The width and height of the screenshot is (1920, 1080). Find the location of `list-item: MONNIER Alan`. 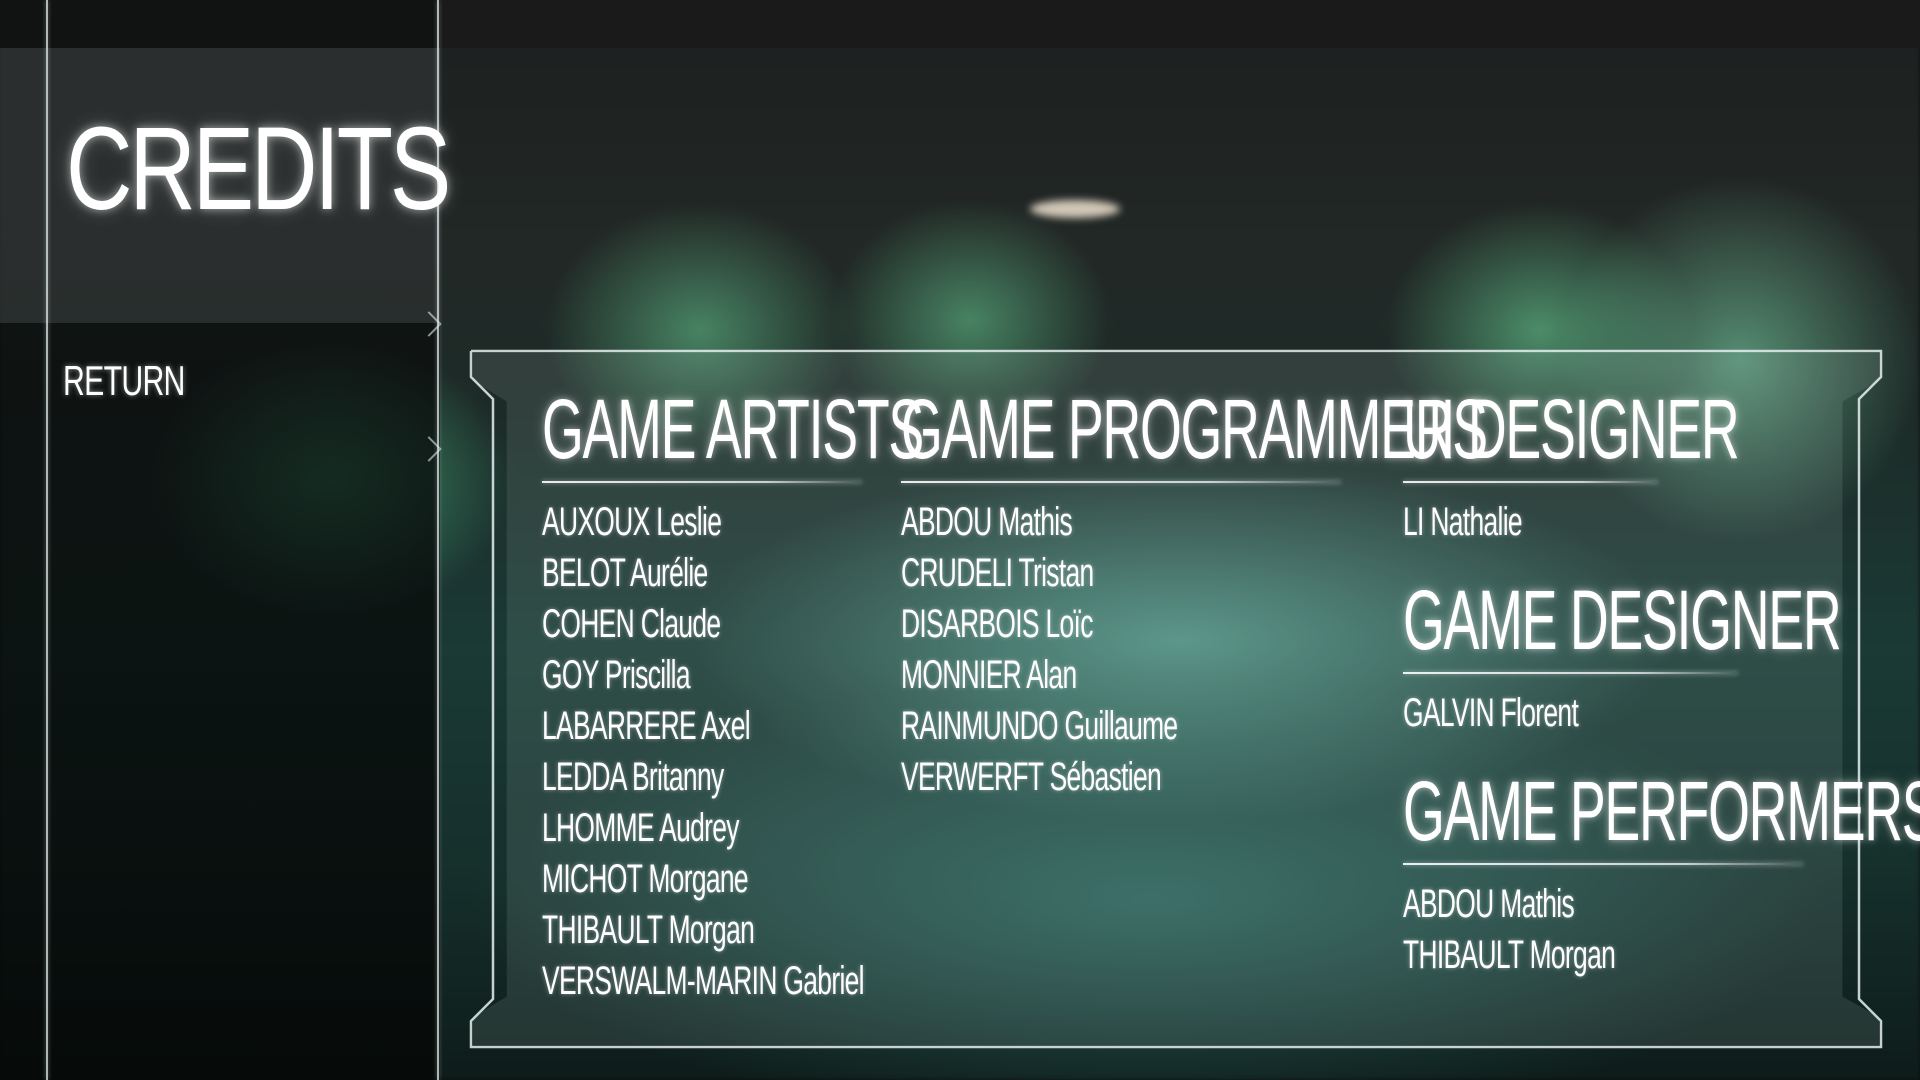

list-item: MONNIER Alan is located at coordinates (989, 675).